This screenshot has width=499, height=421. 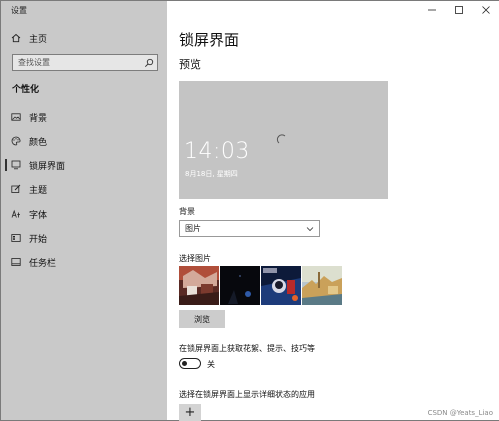 I want to click on sidebar-item-label: 开始, so click(x=38, y=239).